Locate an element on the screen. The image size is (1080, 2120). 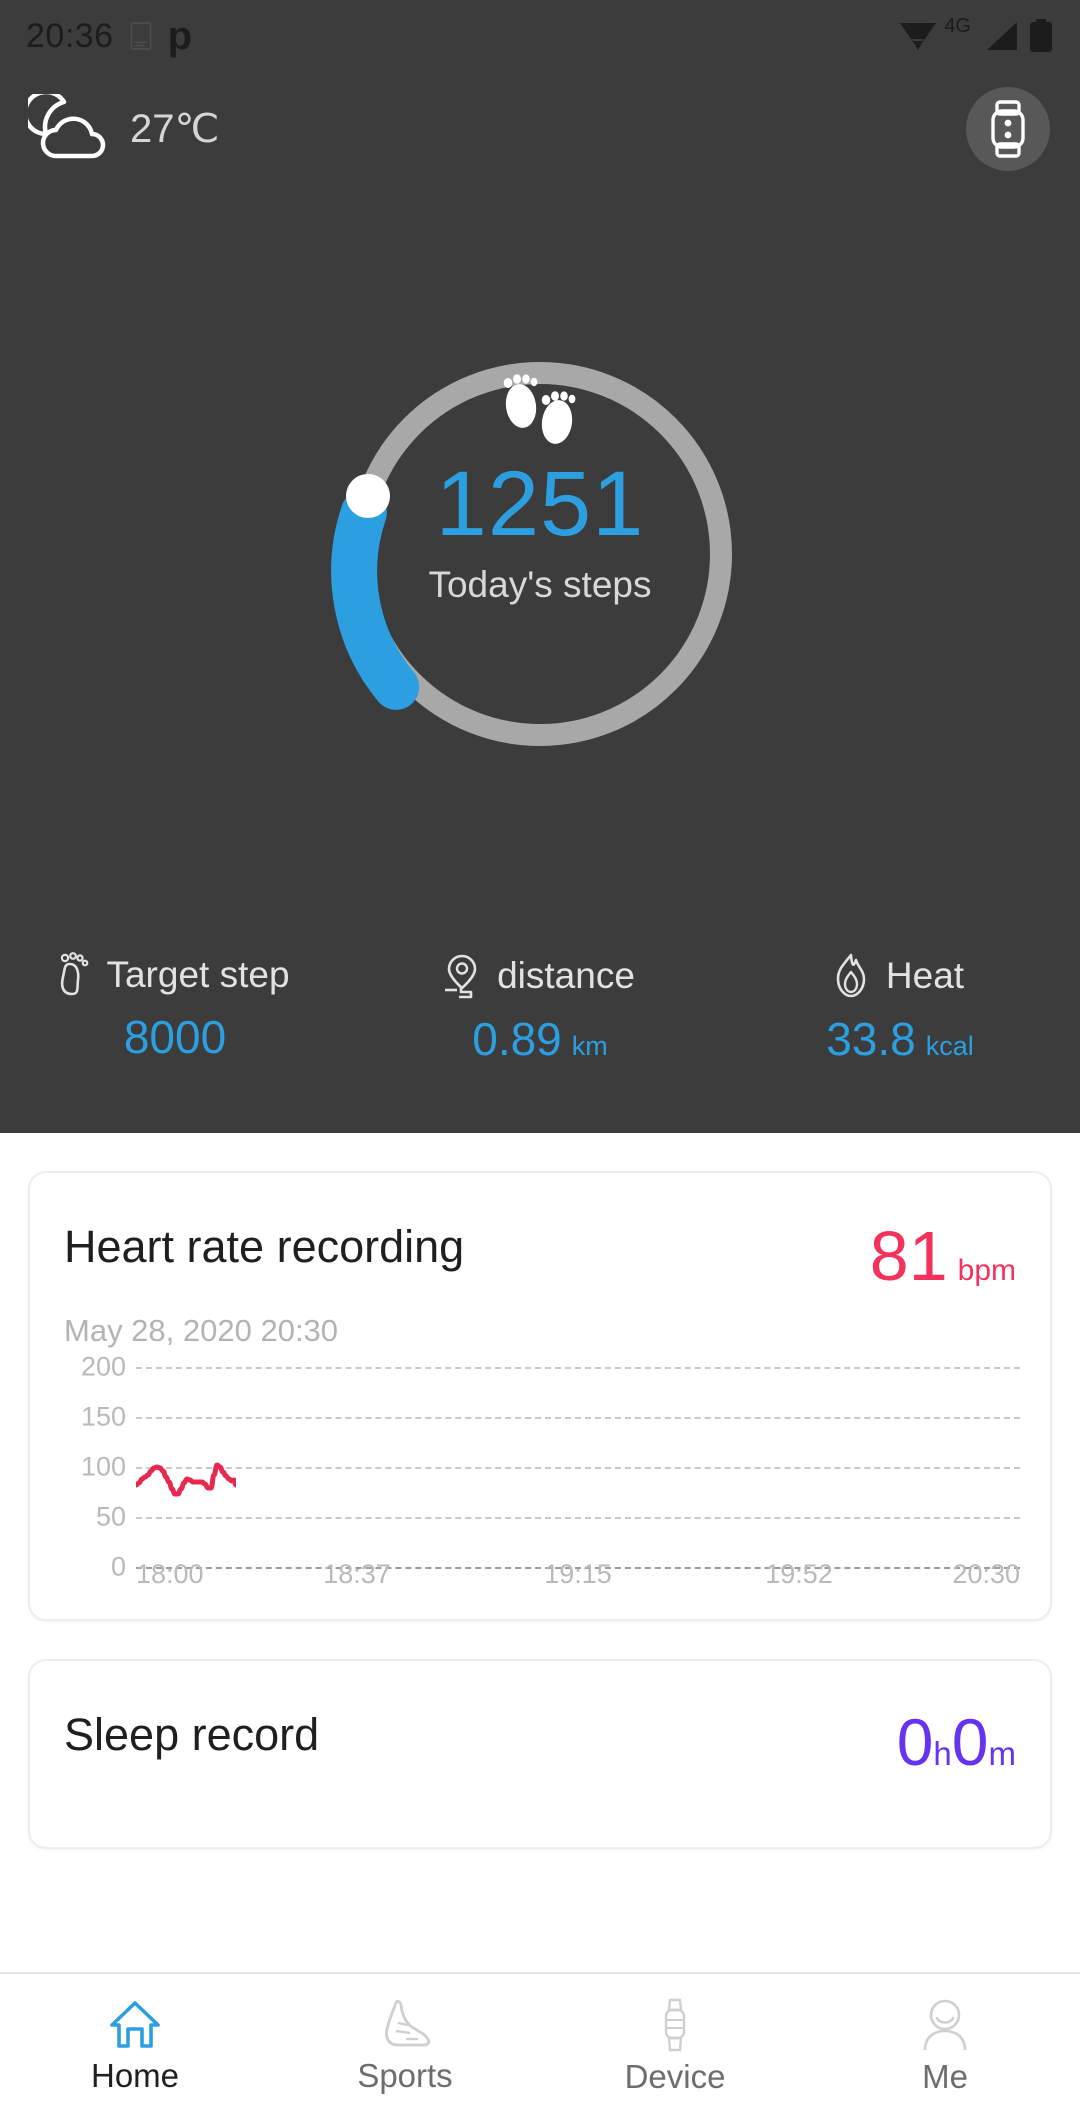
stat-label: distance is located at coordinates (566, 975).